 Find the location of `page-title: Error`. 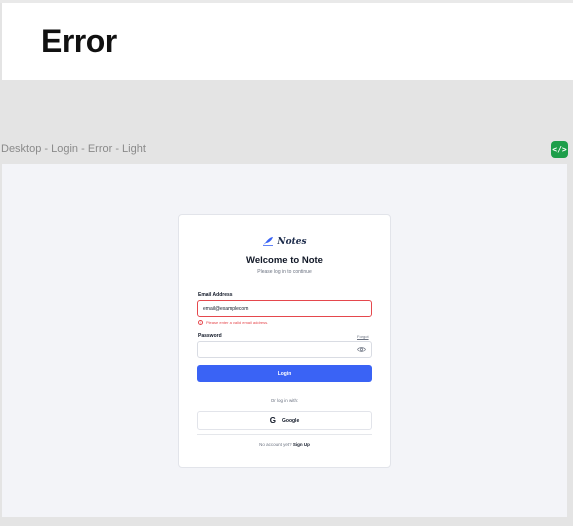

page-title: Error is located at coordinates (79, 41).